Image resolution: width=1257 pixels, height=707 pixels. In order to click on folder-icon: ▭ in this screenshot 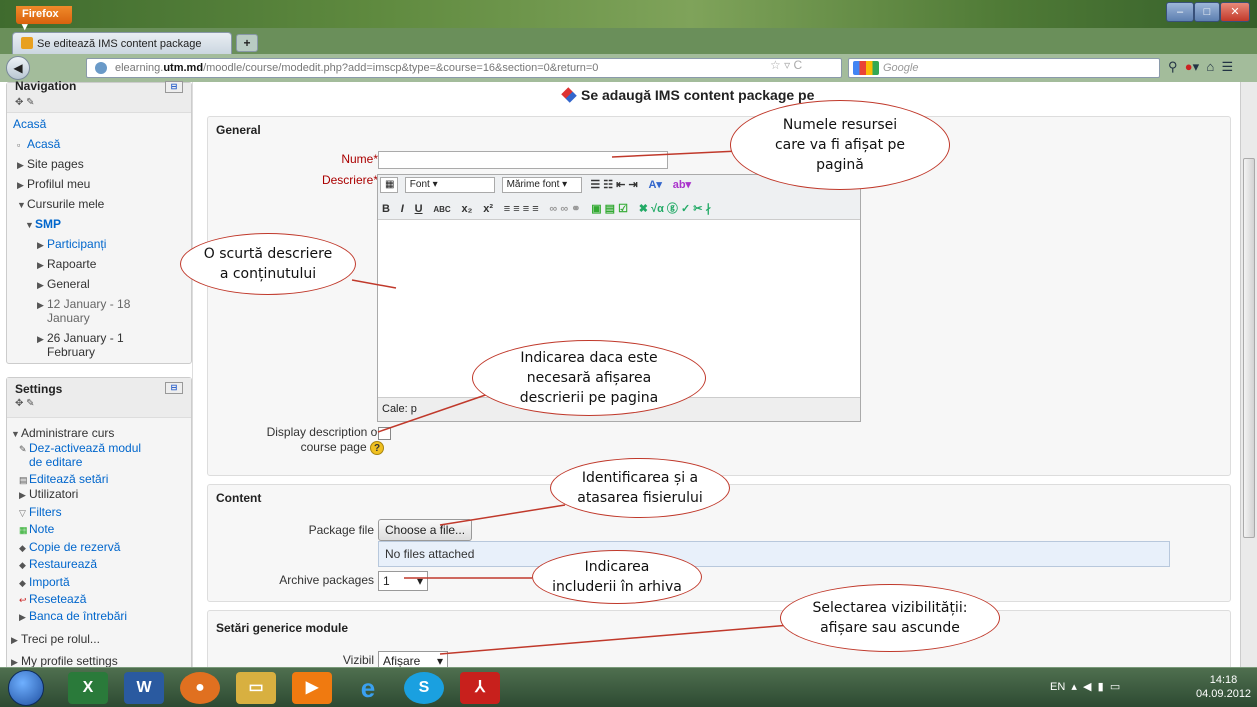, I will do `click(256, 688)`.